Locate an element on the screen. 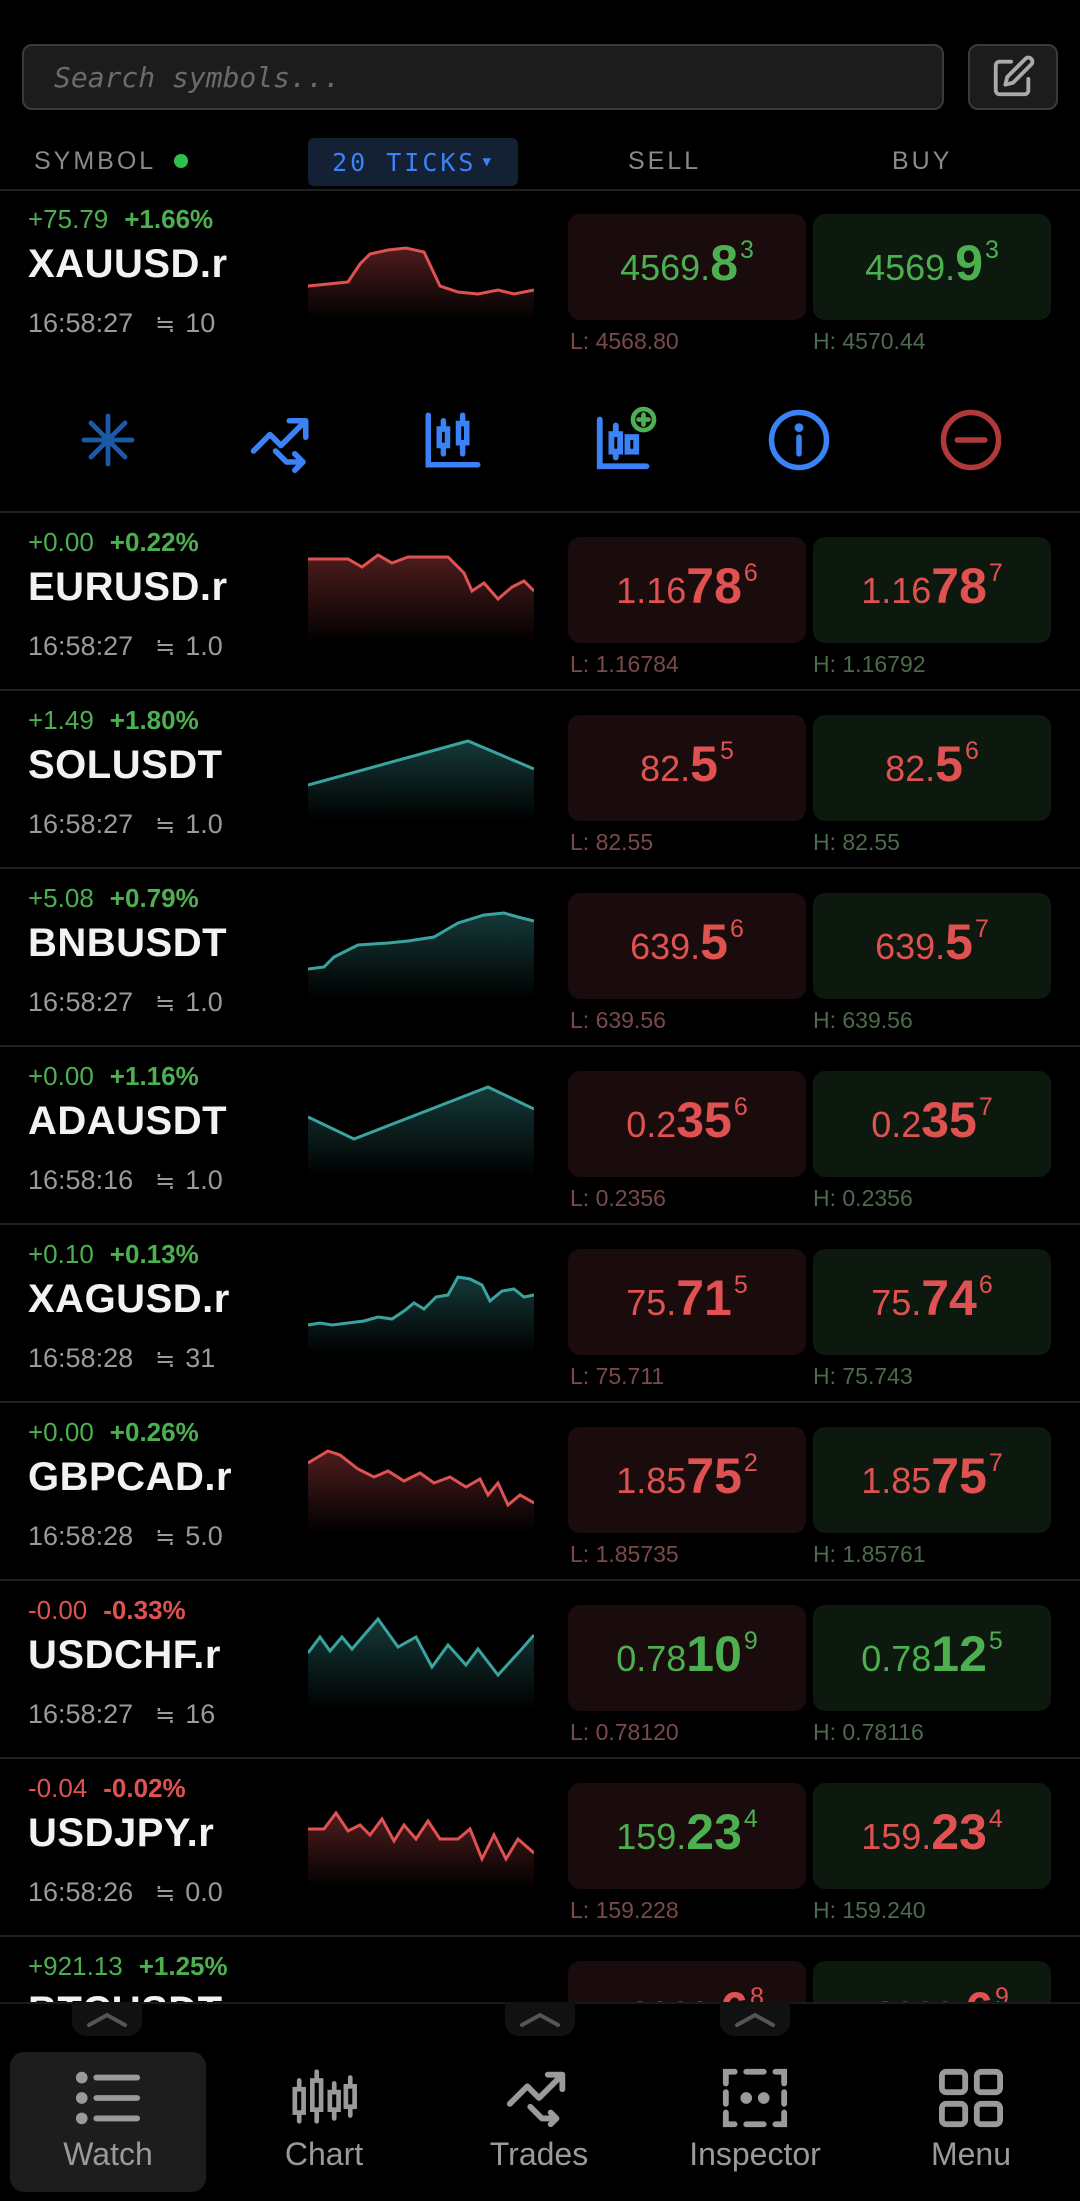 This screenshot has width=1080, height=2201. buy-price-button: 4569.93 is located at coordinates (932, 267).